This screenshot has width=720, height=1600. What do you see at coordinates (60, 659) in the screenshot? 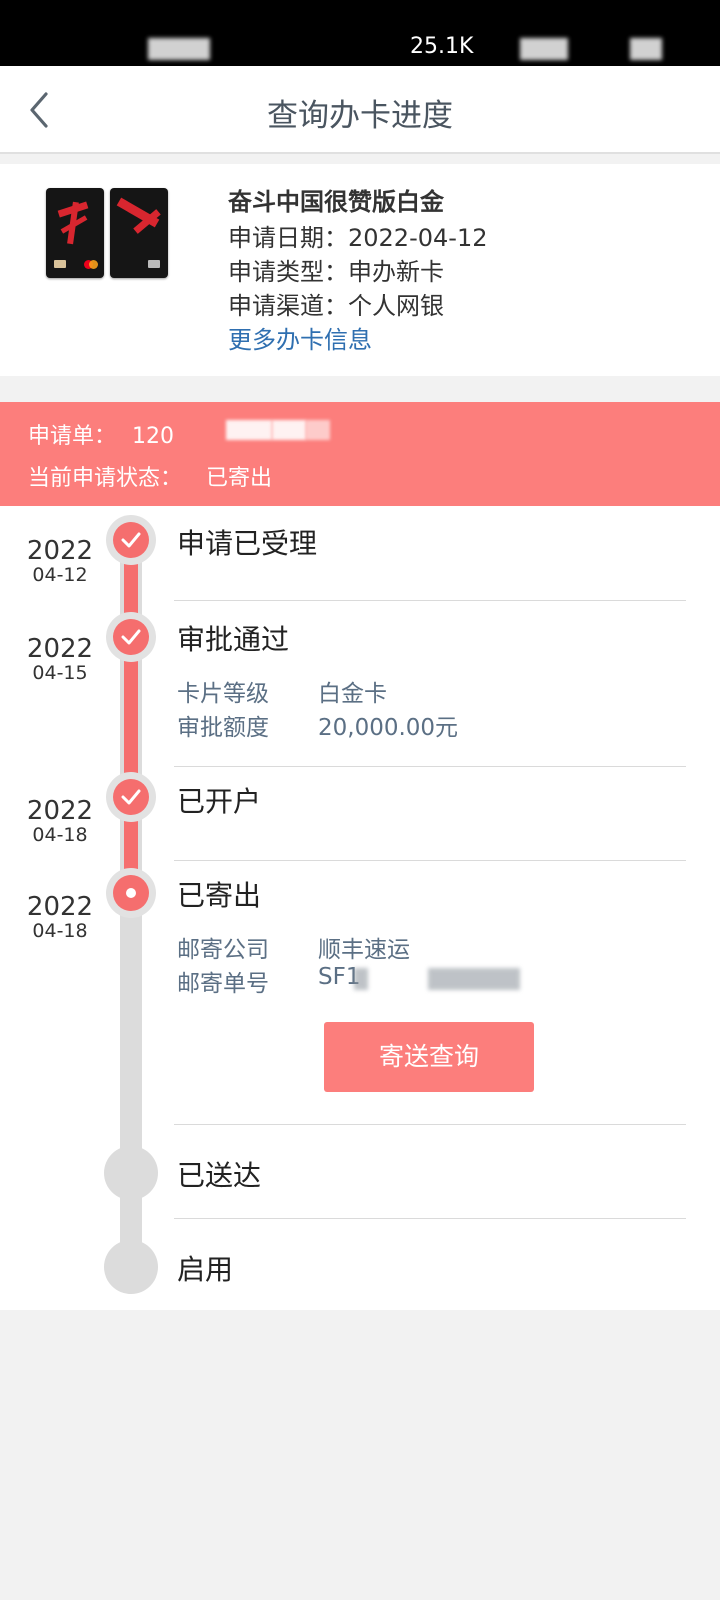
I see `step-date: 2022 04-15` at bounding box center [60, 659].